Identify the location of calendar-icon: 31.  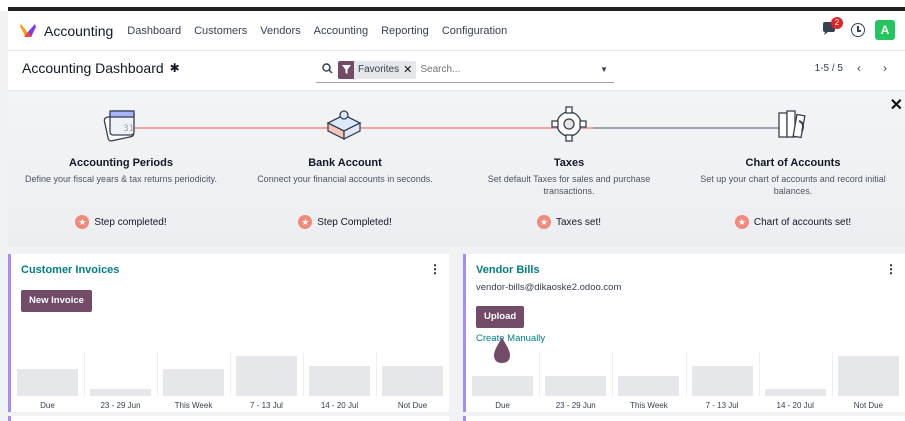
(121, 124).